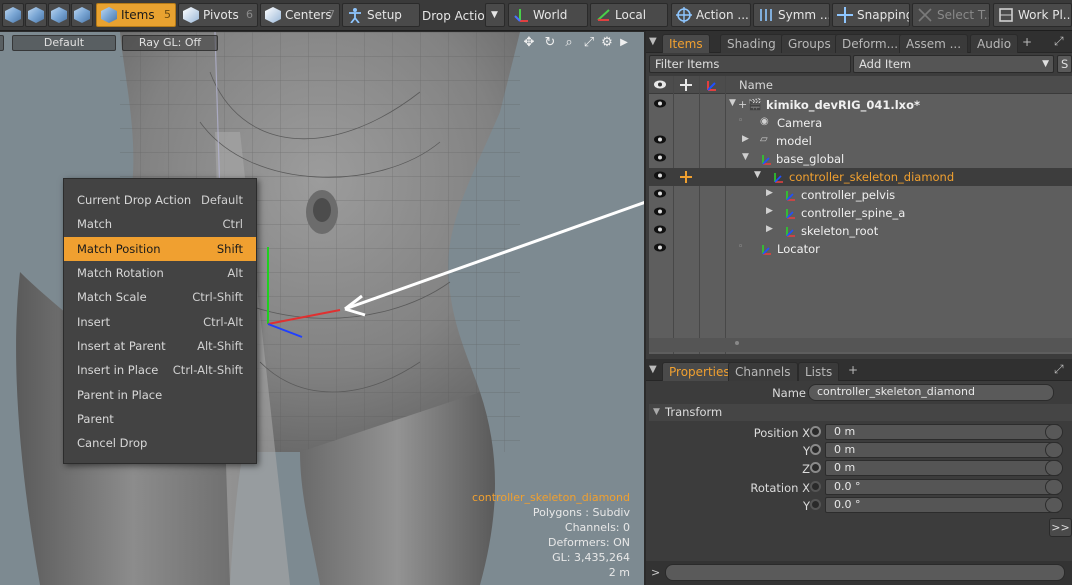 This screenshot has height=585, width=1072. I want to click on command-input, so click(865, 572).